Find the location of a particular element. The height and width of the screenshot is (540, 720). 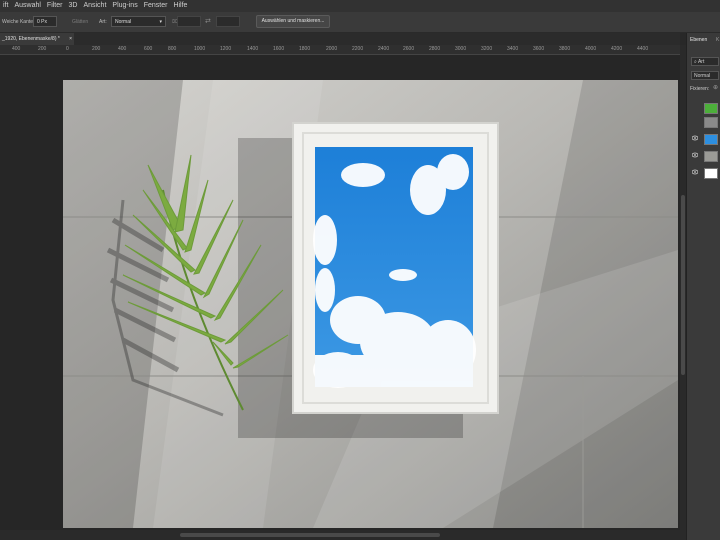

menu-item-window: Fenster is located at coordinates (156, 6).